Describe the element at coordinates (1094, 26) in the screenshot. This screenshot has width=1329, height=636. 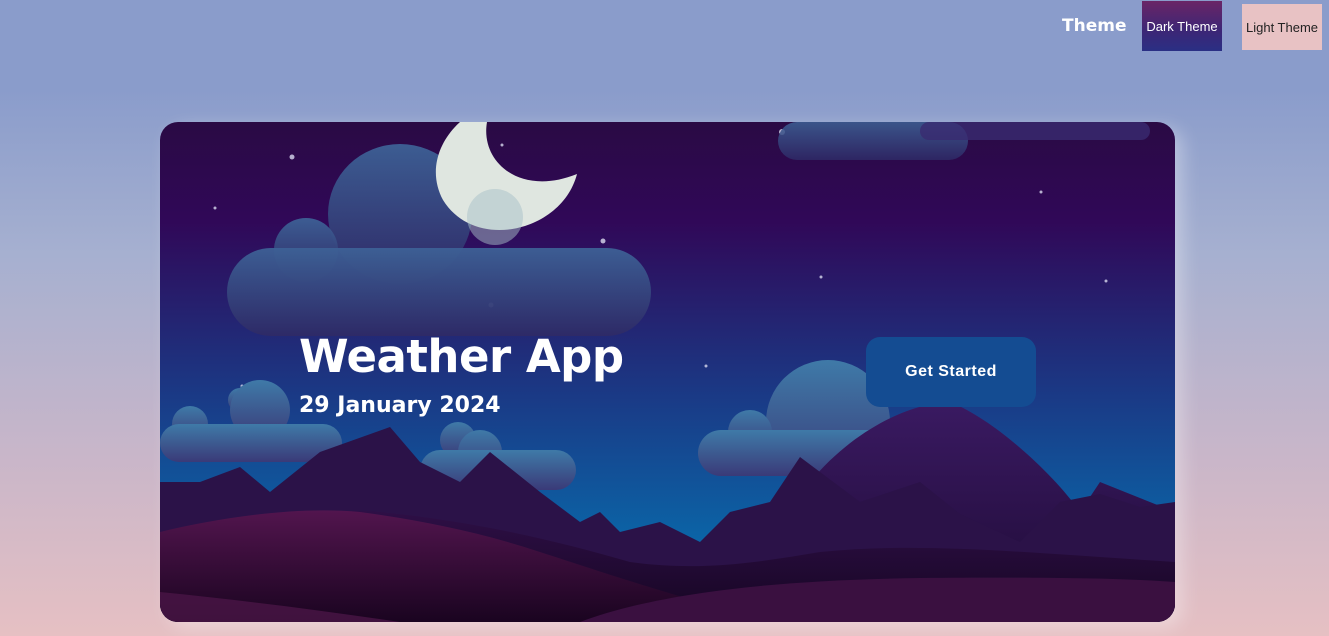
I see `theme-label: Theme` at that location.